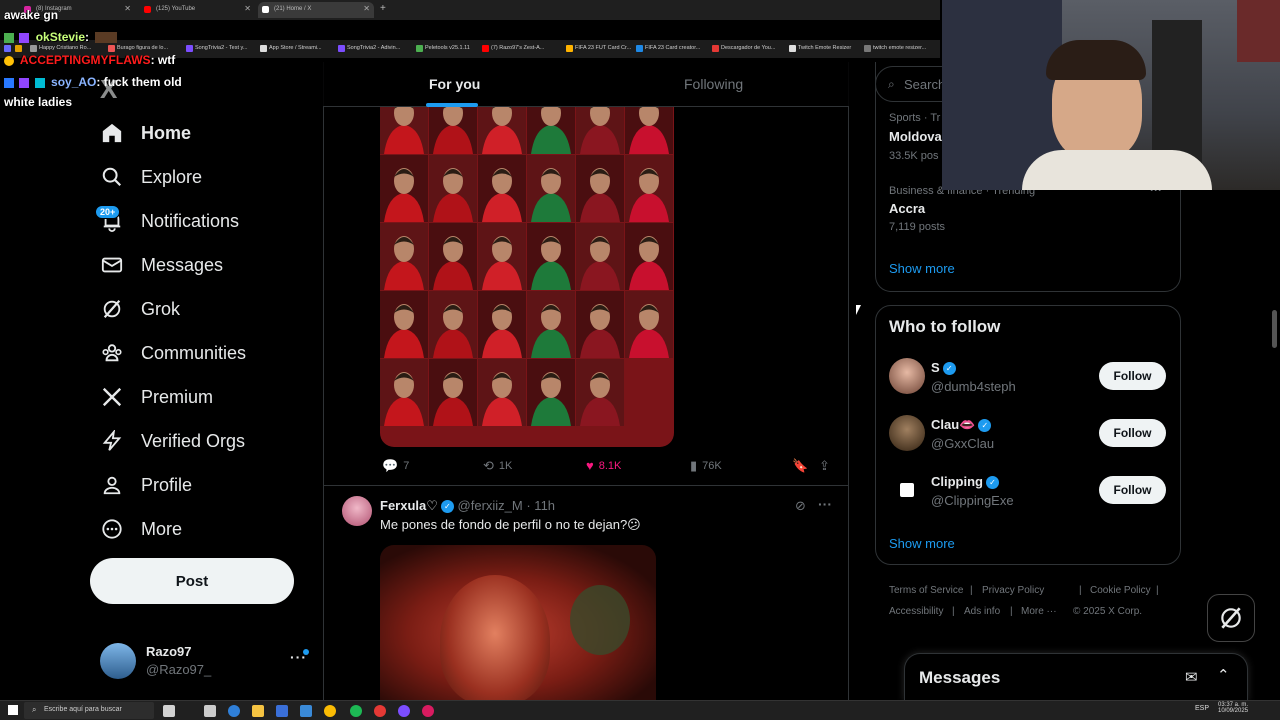 This screenshot has height=720, width=1280. What do you see at coordinates (1274, 329) in the screenshot?
I see `scrollbar-thumb` at bounding box center [1274, 329].